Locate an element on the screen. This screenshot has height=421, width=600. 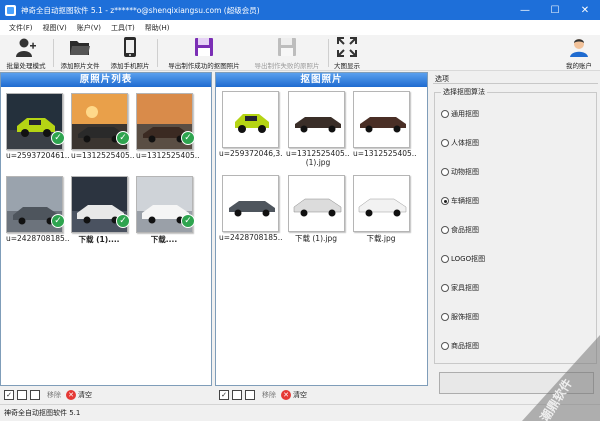
expand-icon is located at coordinates (347, 47).